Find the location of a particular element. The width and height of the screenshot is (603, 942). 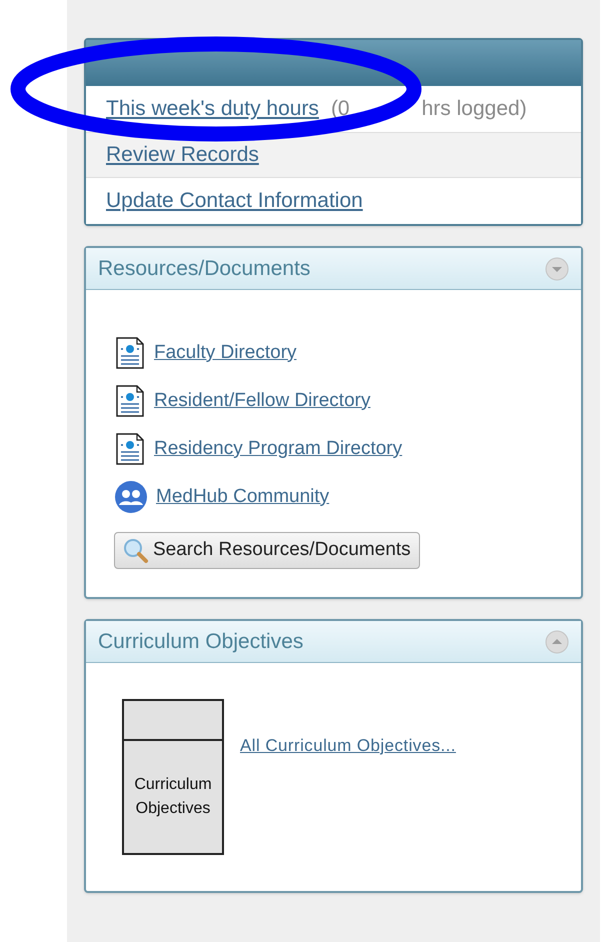

hours-note: hrs logged) is located at coordinates (474, 109).